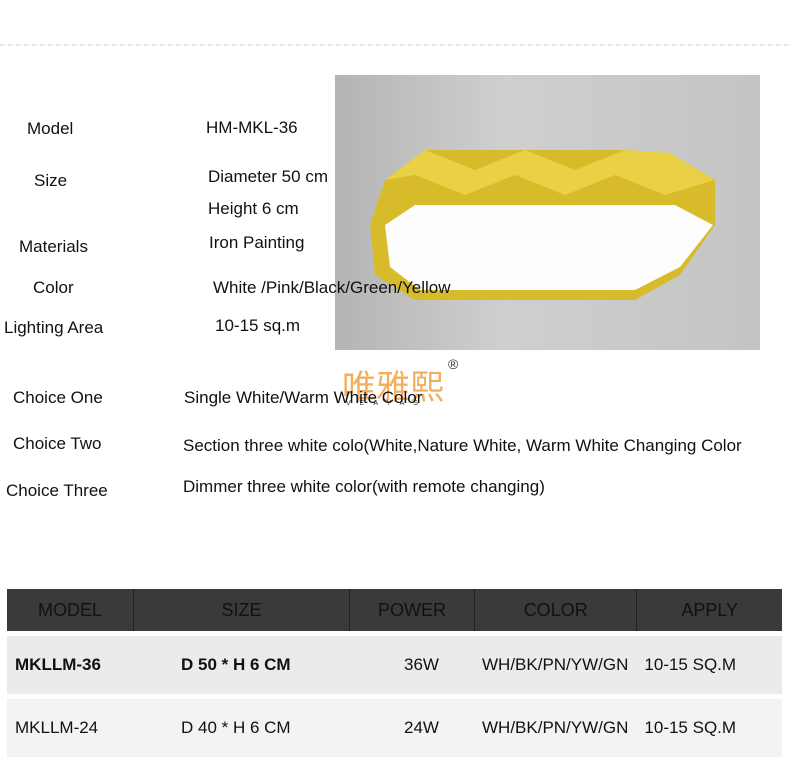  Describe the element at coordinates (51, 180) in the screenshot. I see `spec-label-size: Size` at that location.